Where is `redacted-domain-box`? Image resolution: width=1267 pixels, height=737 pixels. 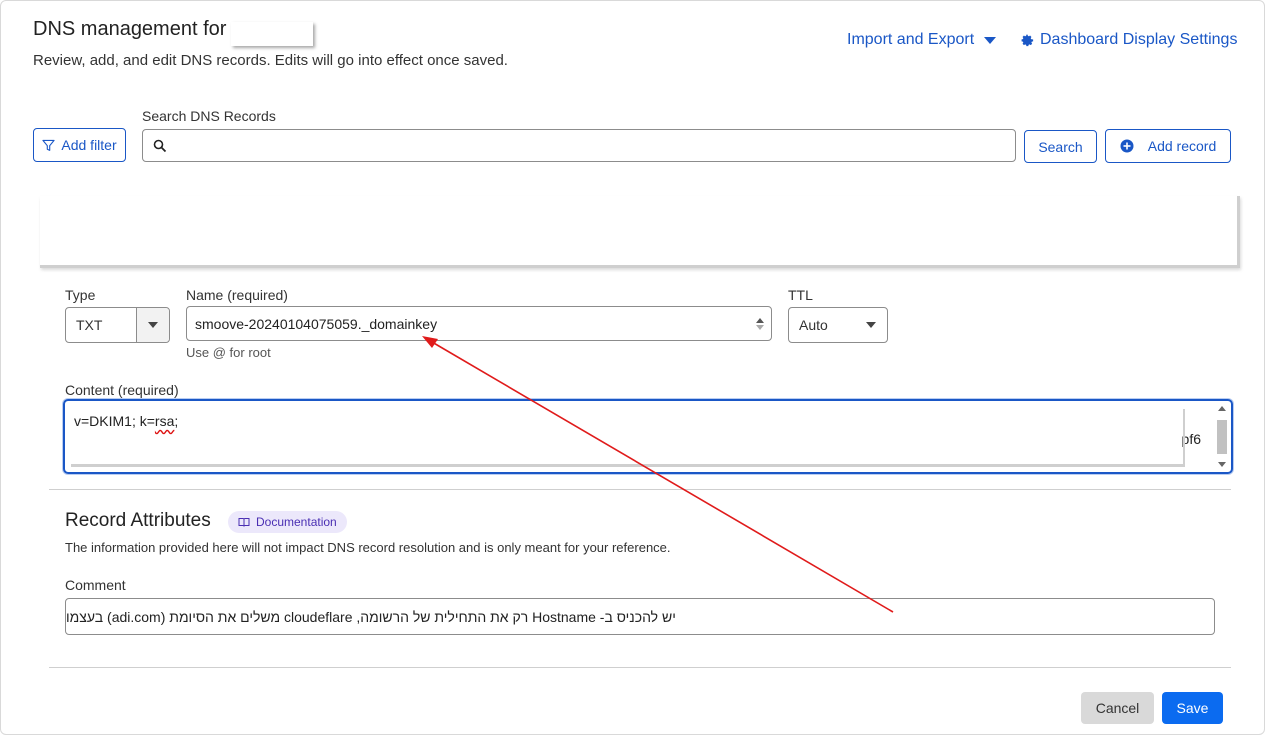 redacted-domain-box is located at coordinates (272, 34).